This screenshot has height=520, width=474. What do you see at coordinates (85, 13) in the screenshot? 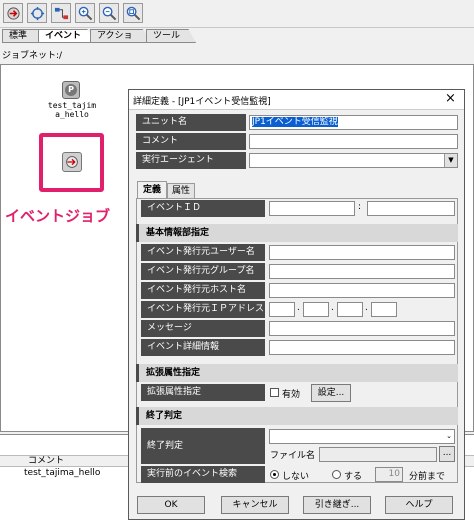
I see `zoom-in-icon` at bounding box center [85, 13].